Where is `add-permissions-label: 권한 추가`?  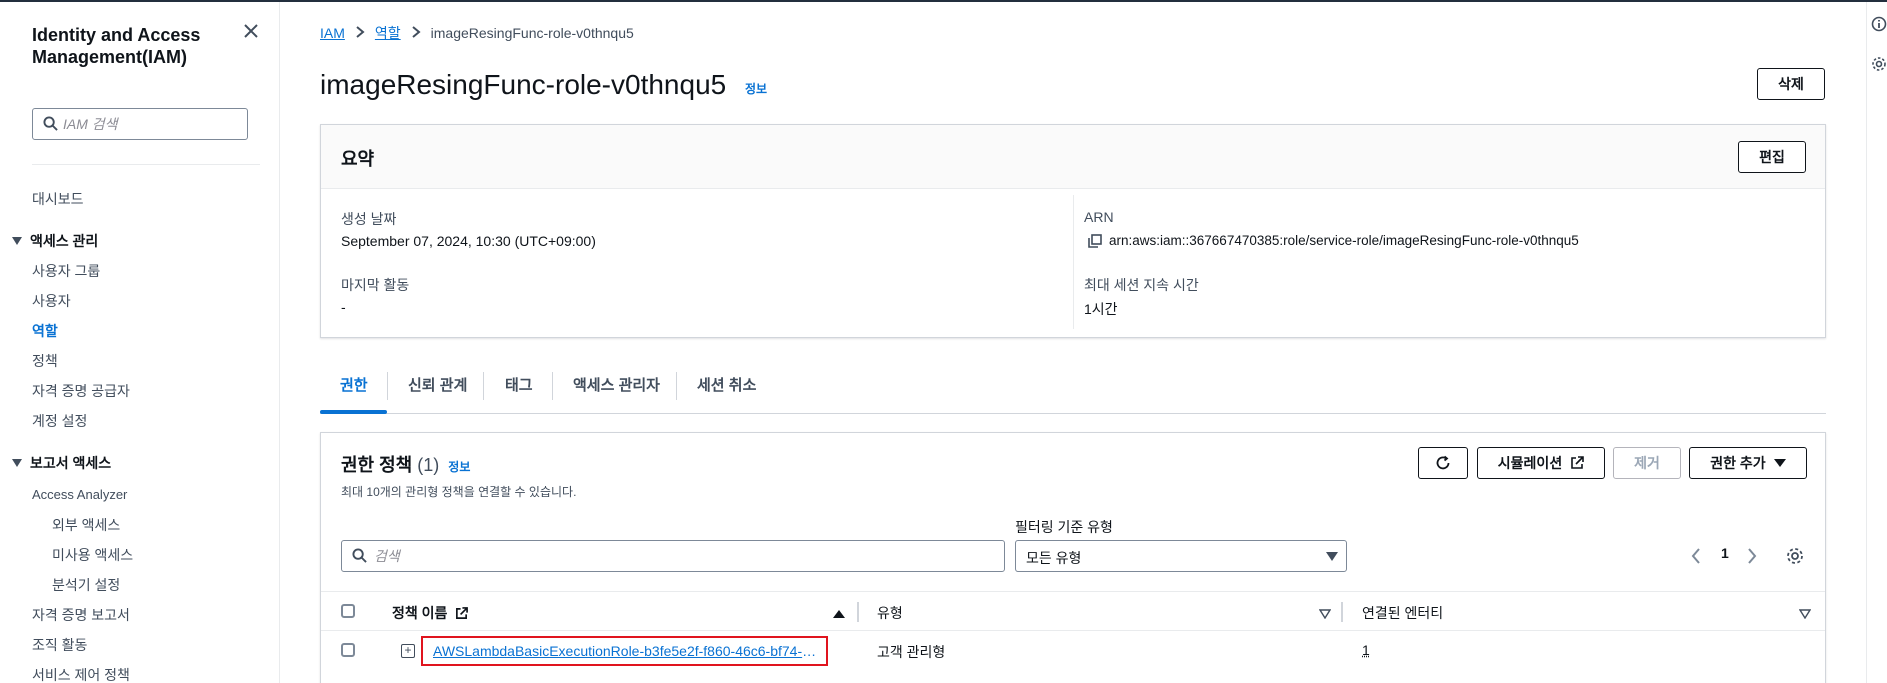
add-permissions-label: 권한 추가 is located at coordinates (1738, 463).